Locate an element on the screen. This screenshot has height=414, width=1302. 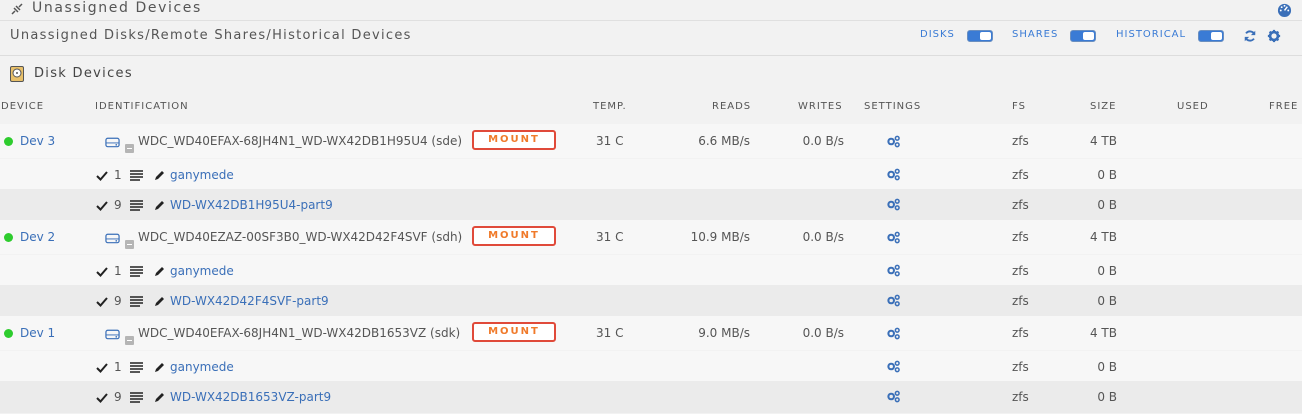
reads: 10.9 MB/s is located at coordinates (720, 237).